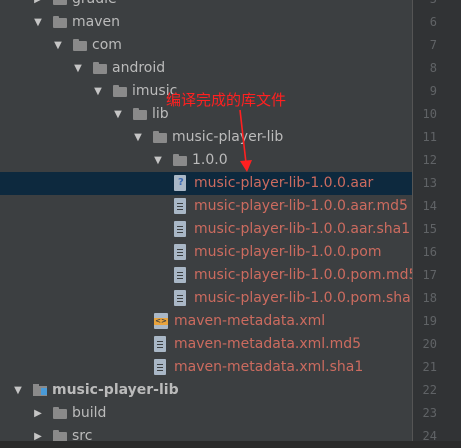 The height and width of the screenshot is (448, 461). I want to click on tree-row: maven-metadata.xml.md5, so click(206, 344).